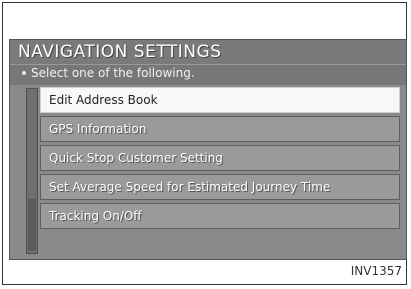 The height and width of the screenshot is (289, 411). I want to click on figure-code: INV1357, so click(376, 271).